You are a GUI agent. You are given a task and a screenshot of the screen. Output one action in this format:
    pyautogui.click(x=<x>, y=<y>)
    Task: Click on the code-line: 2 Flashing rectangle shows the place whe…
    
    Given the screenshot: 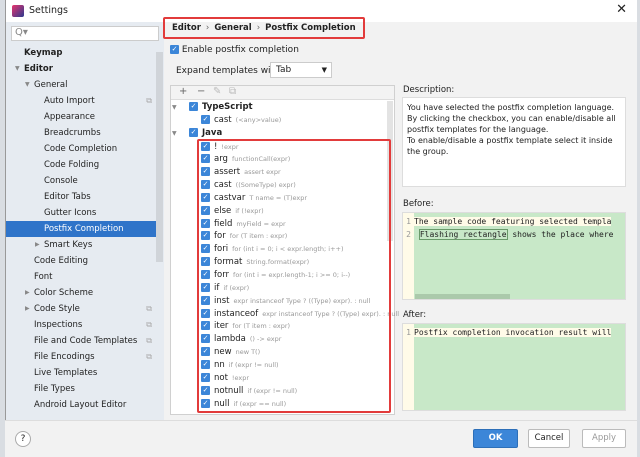 What is the action you would take?
    pyautogui.click(x=508, y=234)
    